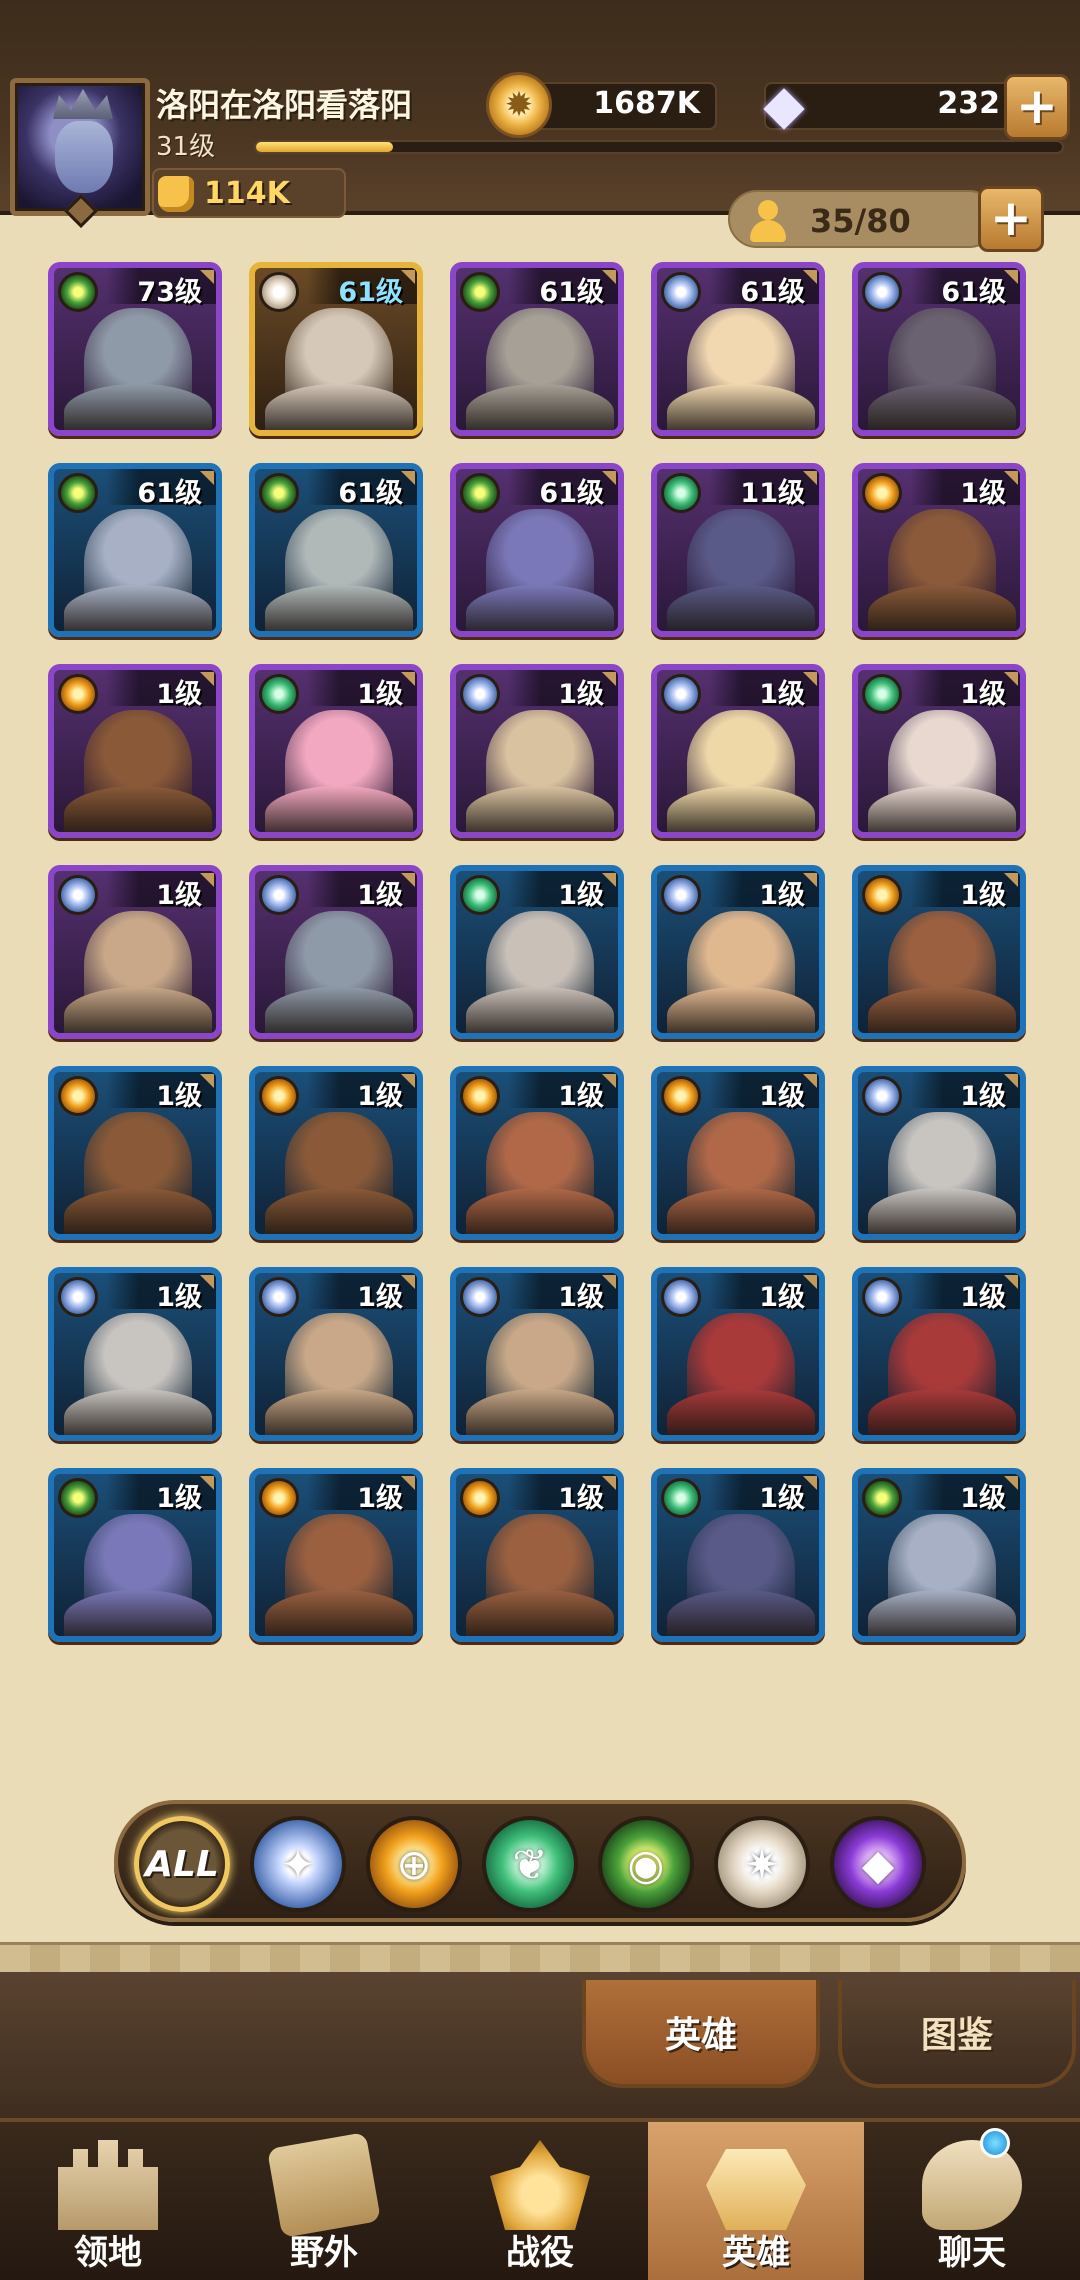  What do you see at coordinates (762, 1864) in the screenshot?
I see `filter-celestial: ✷` at bounding box center [762, 1864].